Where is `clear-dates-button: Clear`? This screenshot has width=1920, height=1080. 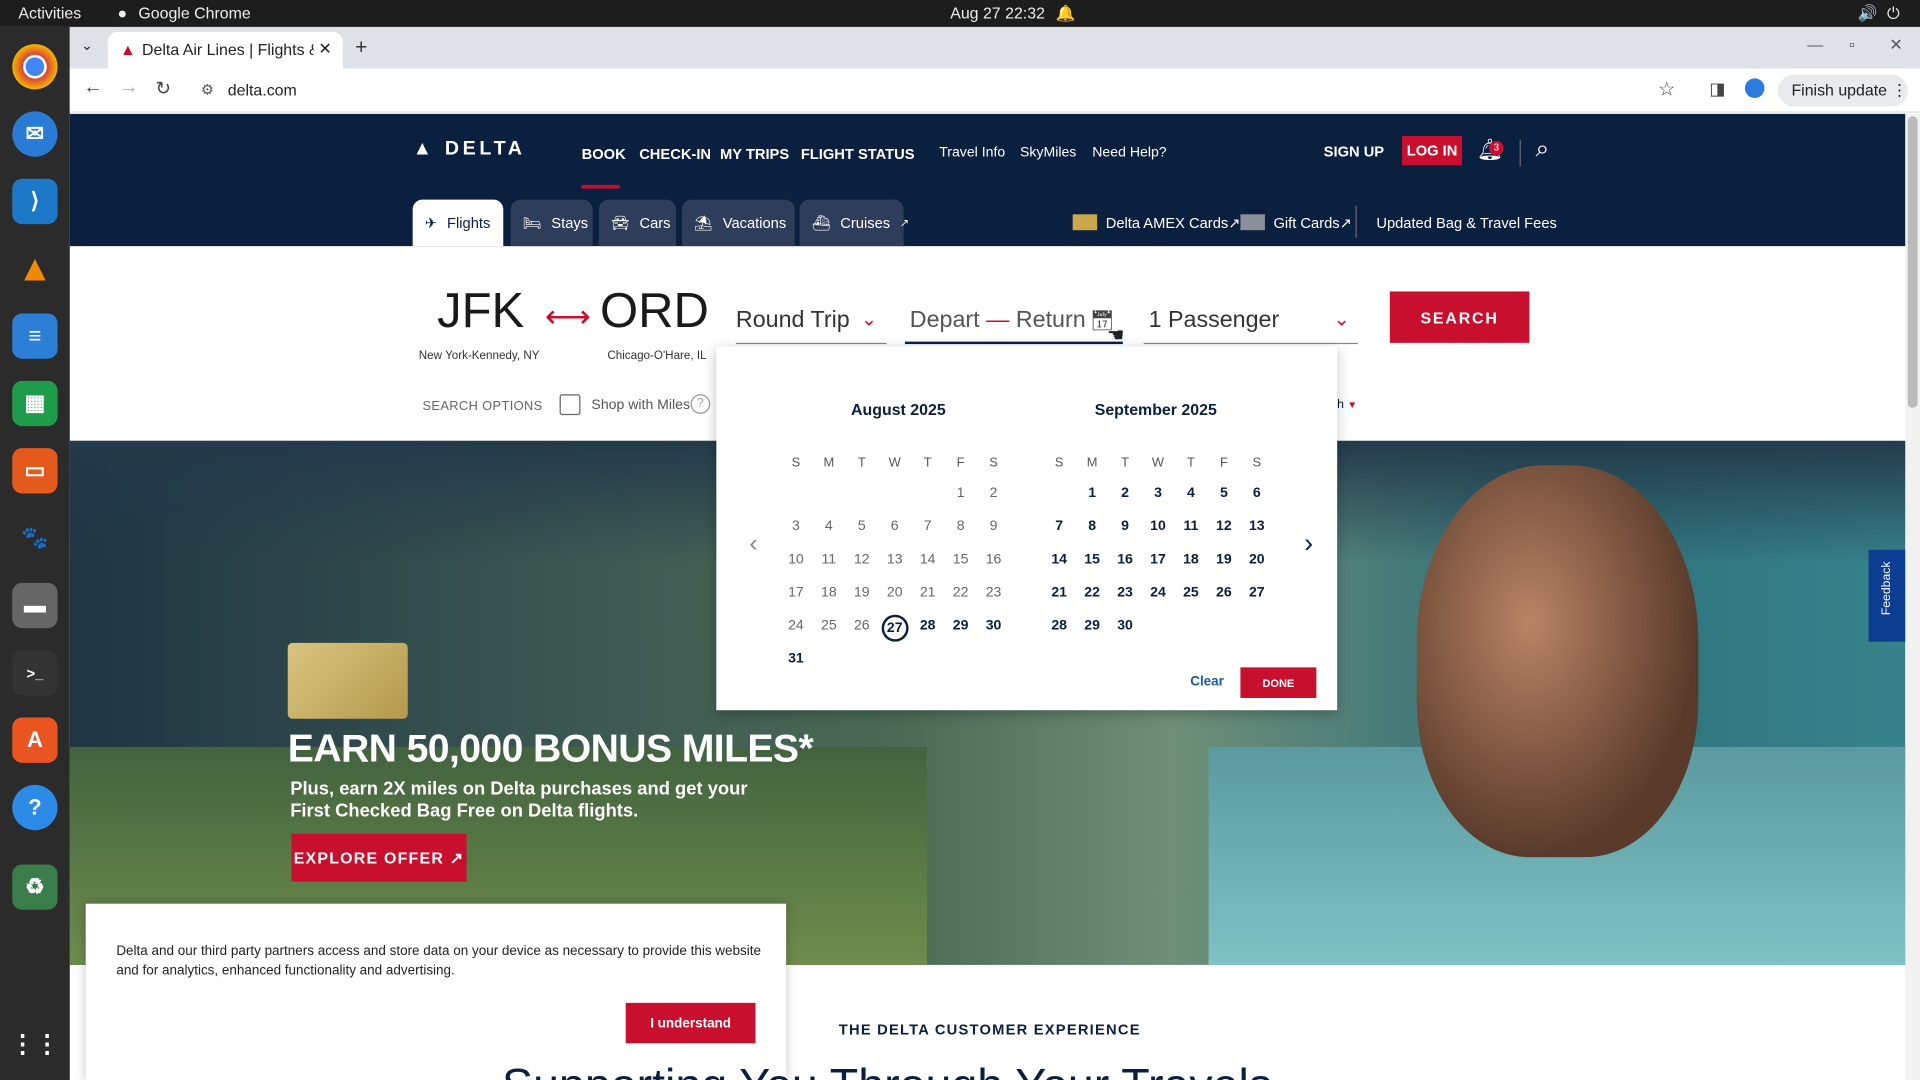 clear-dates-button: Clear is located at coordinates (1207, 682).